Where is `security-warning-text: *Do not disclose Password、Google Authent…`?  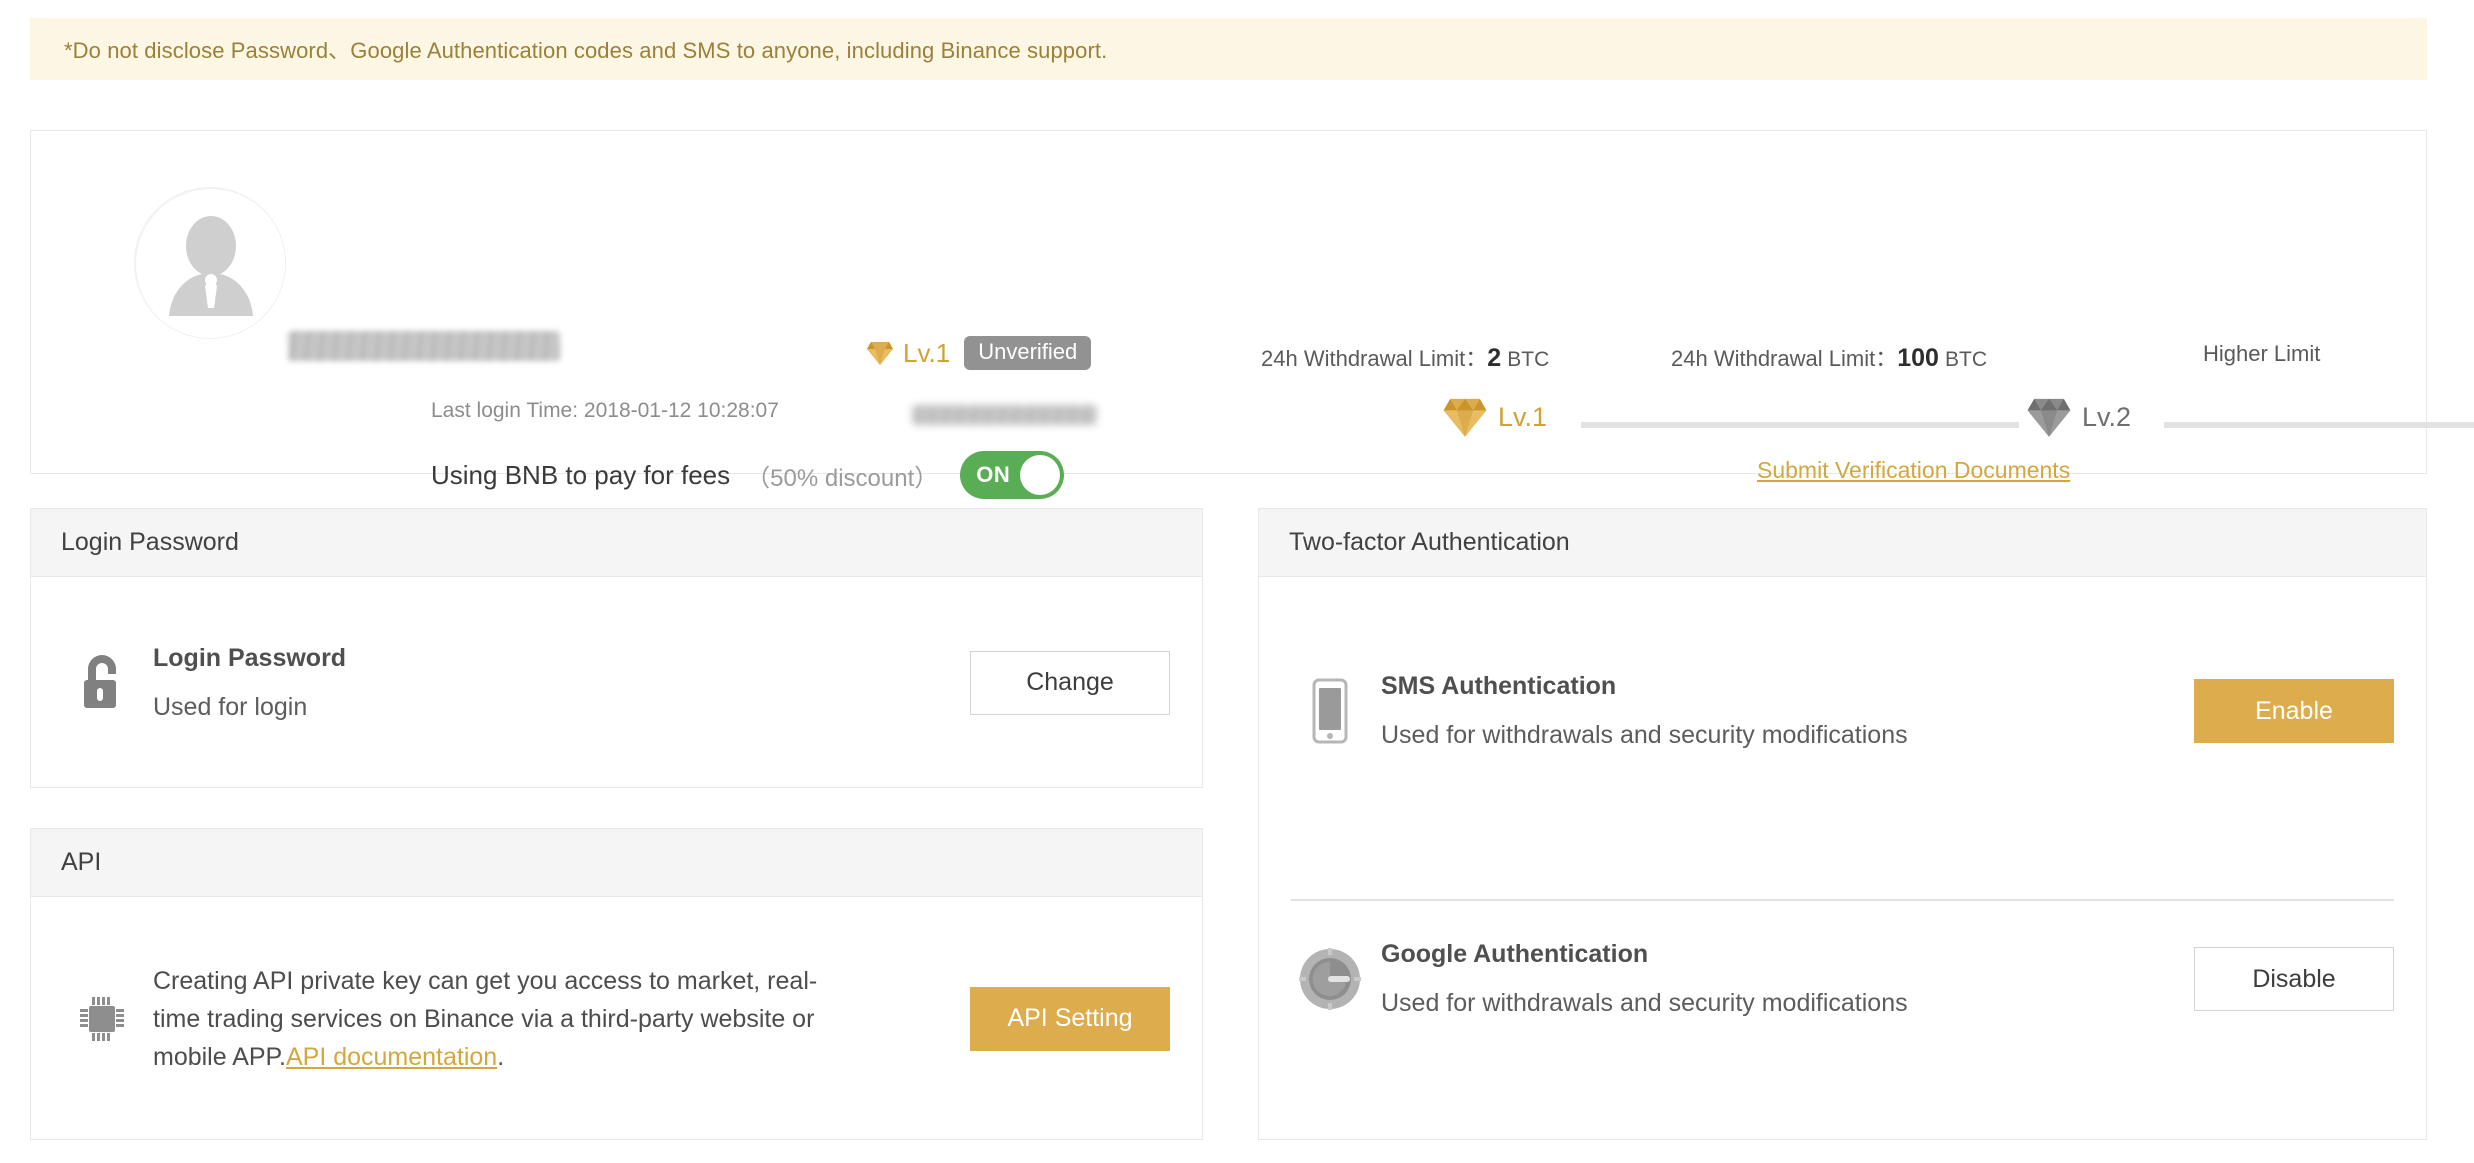
security-warning-text: *Do not disclose Password、Google Authent… is located at coordinates (586, 50).